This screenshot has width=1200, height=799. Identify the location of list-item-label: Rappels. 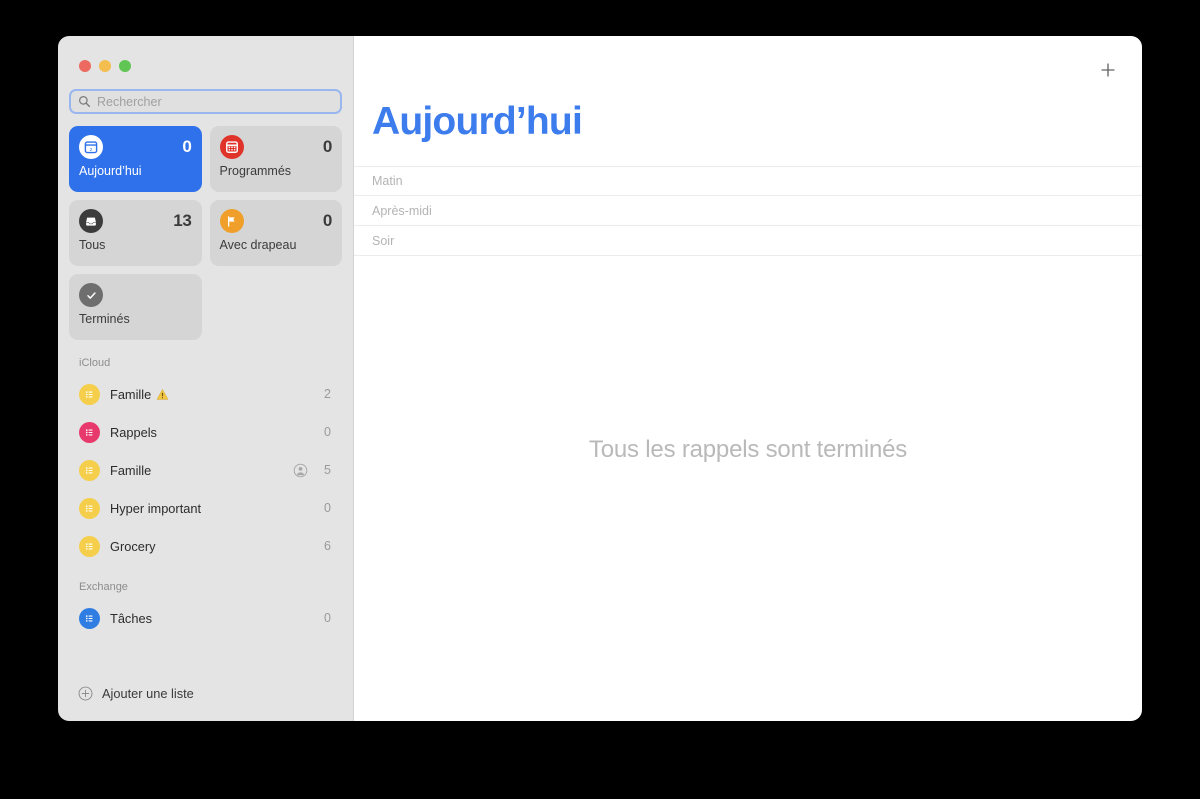
(133, 432).